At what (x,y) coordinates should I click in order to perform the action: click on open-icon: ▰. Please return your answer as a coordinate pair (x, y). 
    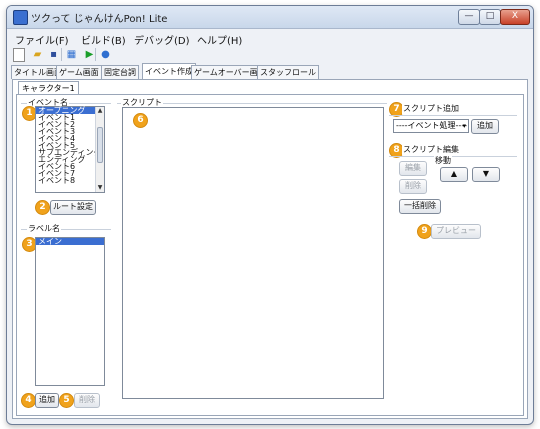
    Looking at the image, I should click on (37, 54).